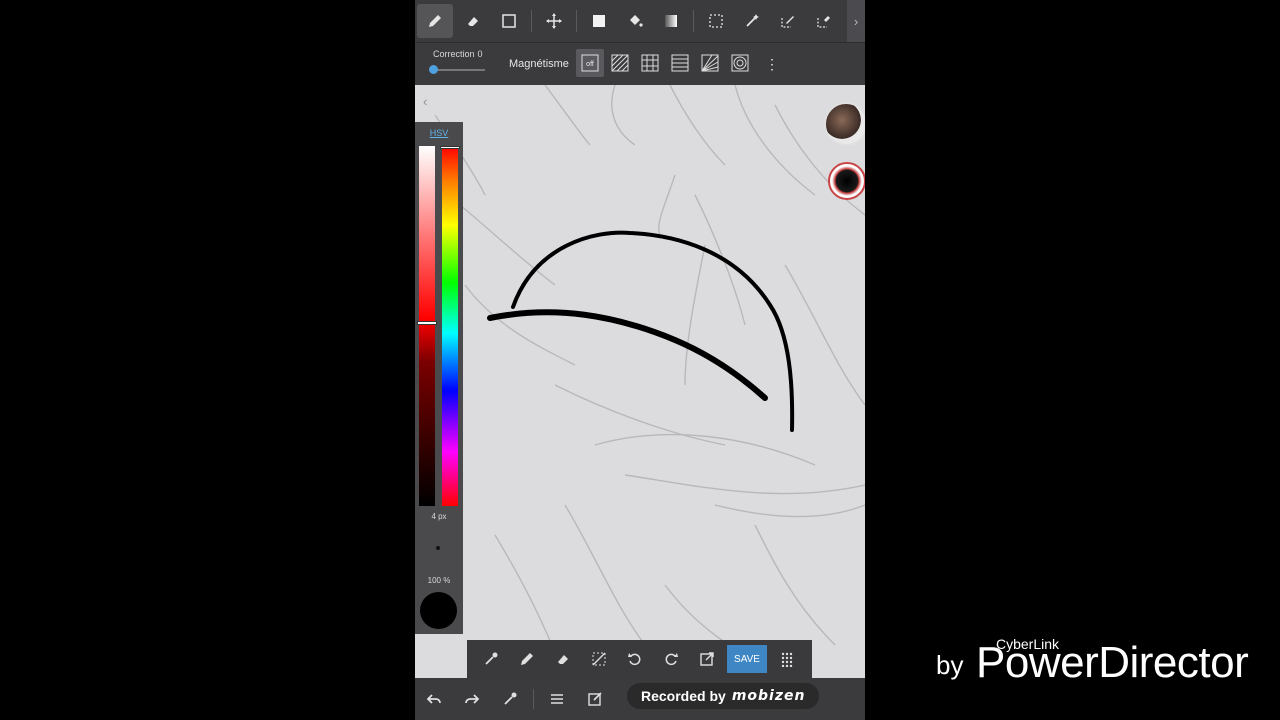 This screenshot has width=1280, height=720. I want to click on magnet-grid-button, so click(650, 63).